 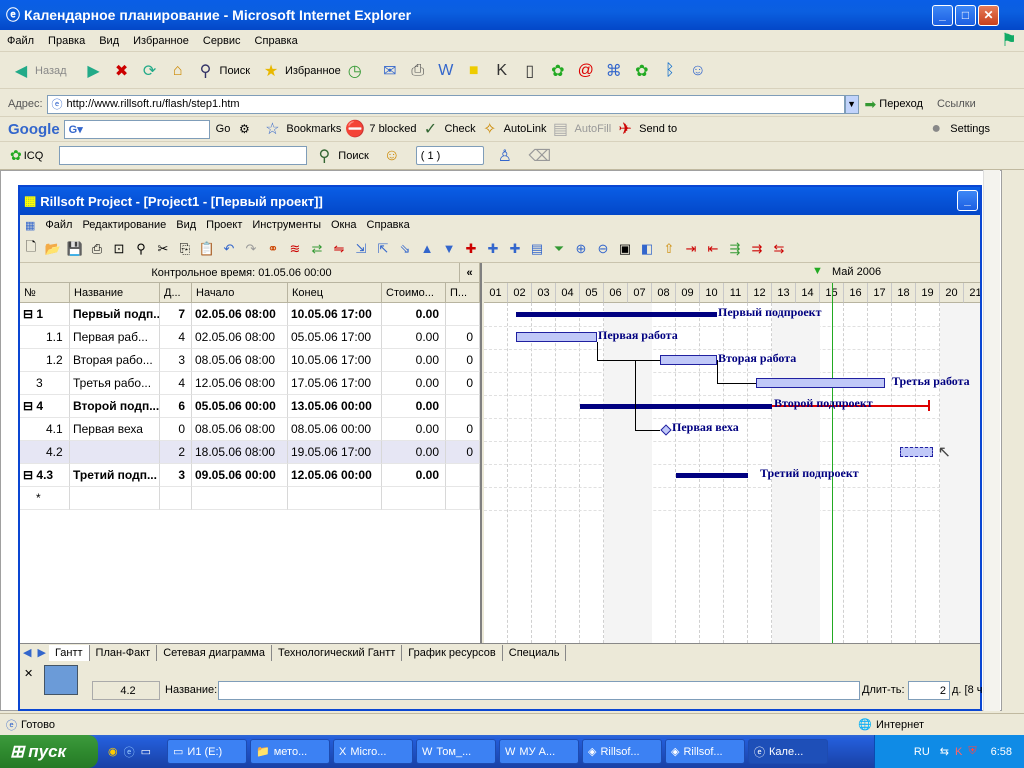 I want to click on col-end-cell: 10.05.06 17:00, so click(x=335, y=360).